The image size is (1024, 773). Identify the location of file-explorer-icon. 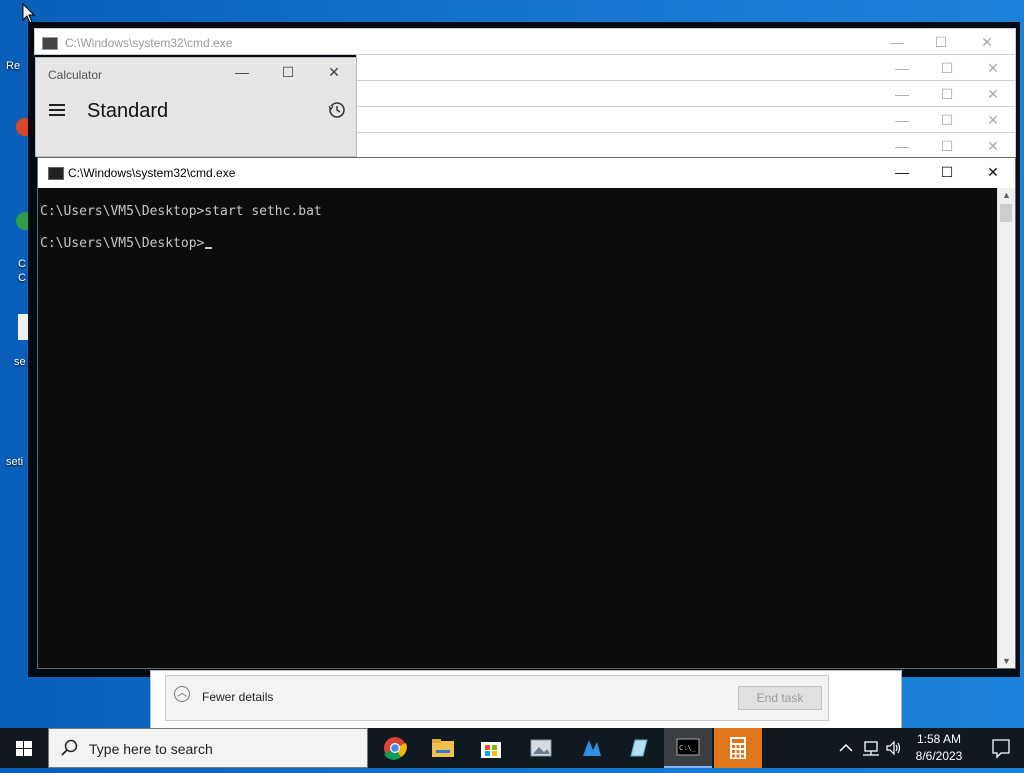
(443, 748).